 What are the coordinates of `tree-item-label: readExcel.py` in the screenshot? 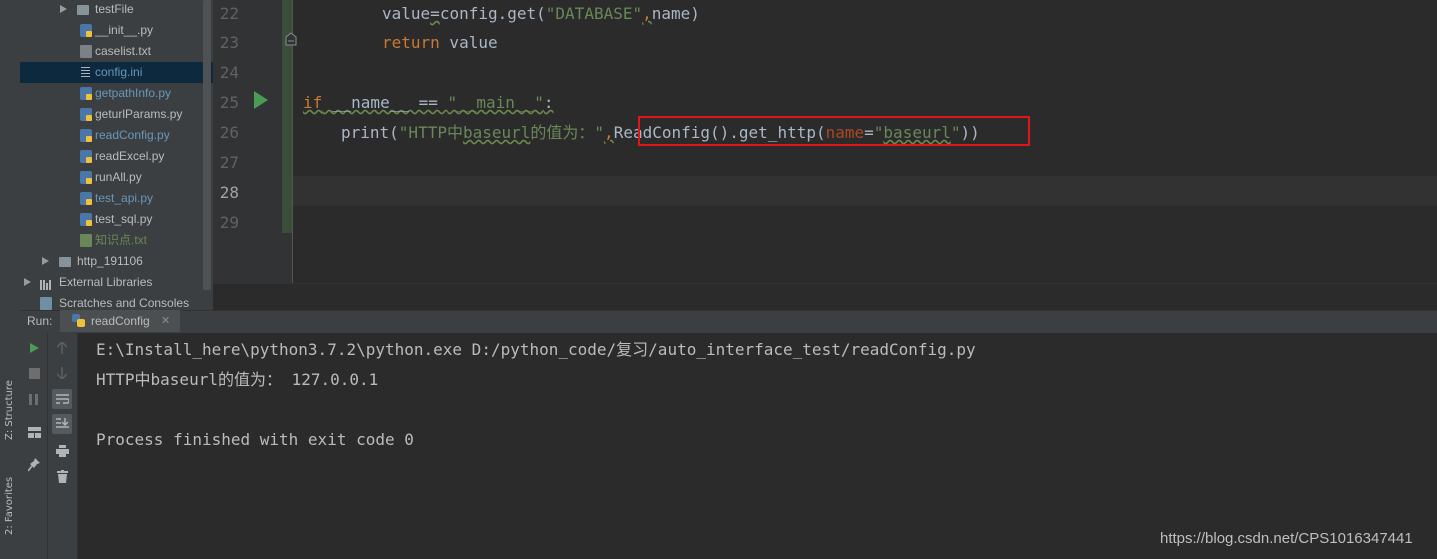 It's located at (130, 156).